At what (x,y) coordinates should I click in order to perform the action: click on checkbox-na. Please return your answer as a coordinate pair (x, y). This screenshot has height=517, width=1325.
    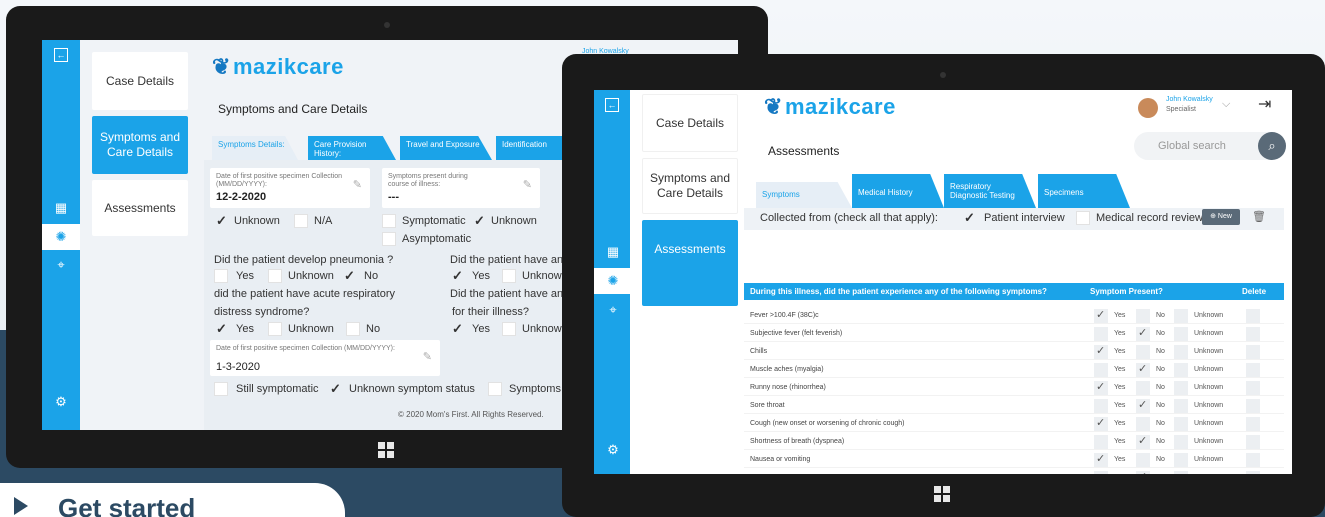
    Looking at the image, I should click on (301, 221).